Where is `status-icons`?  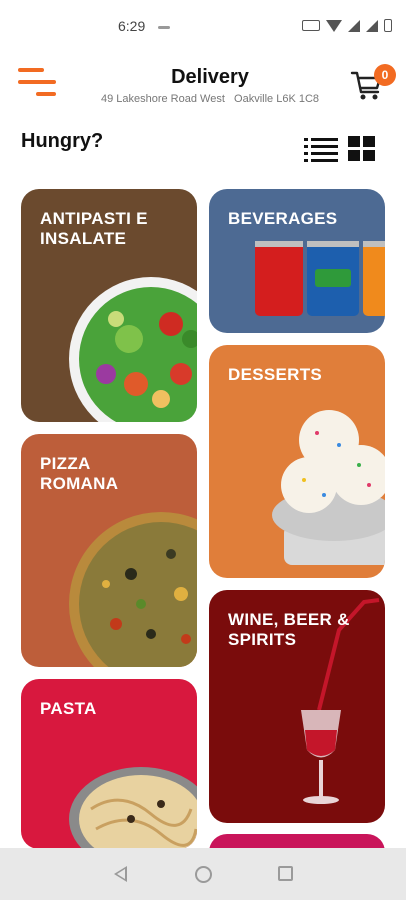
status-icons is located at coordinates (347, 25).